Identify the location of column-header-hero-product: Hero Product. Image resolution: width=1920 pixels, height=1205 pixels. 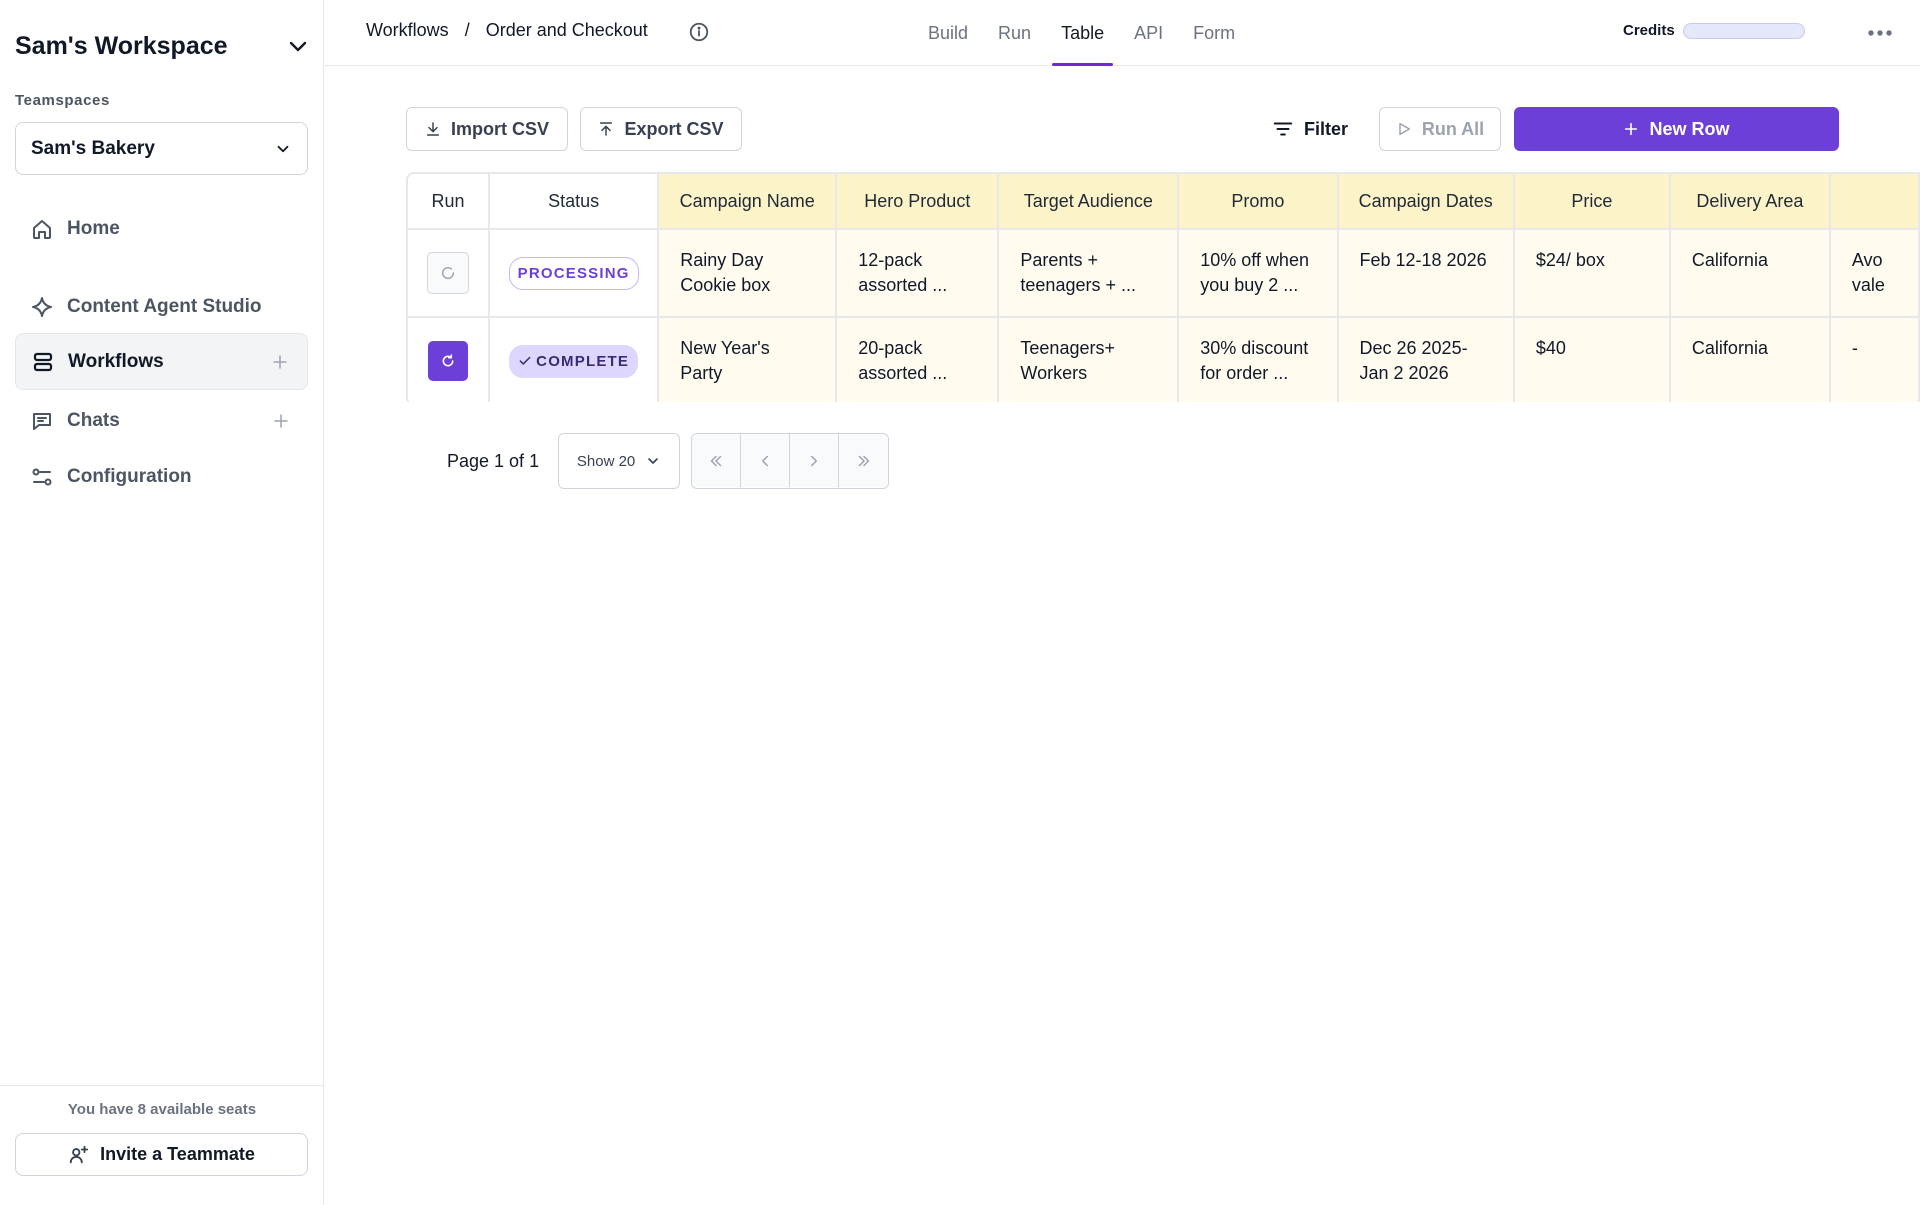
(918, 201).